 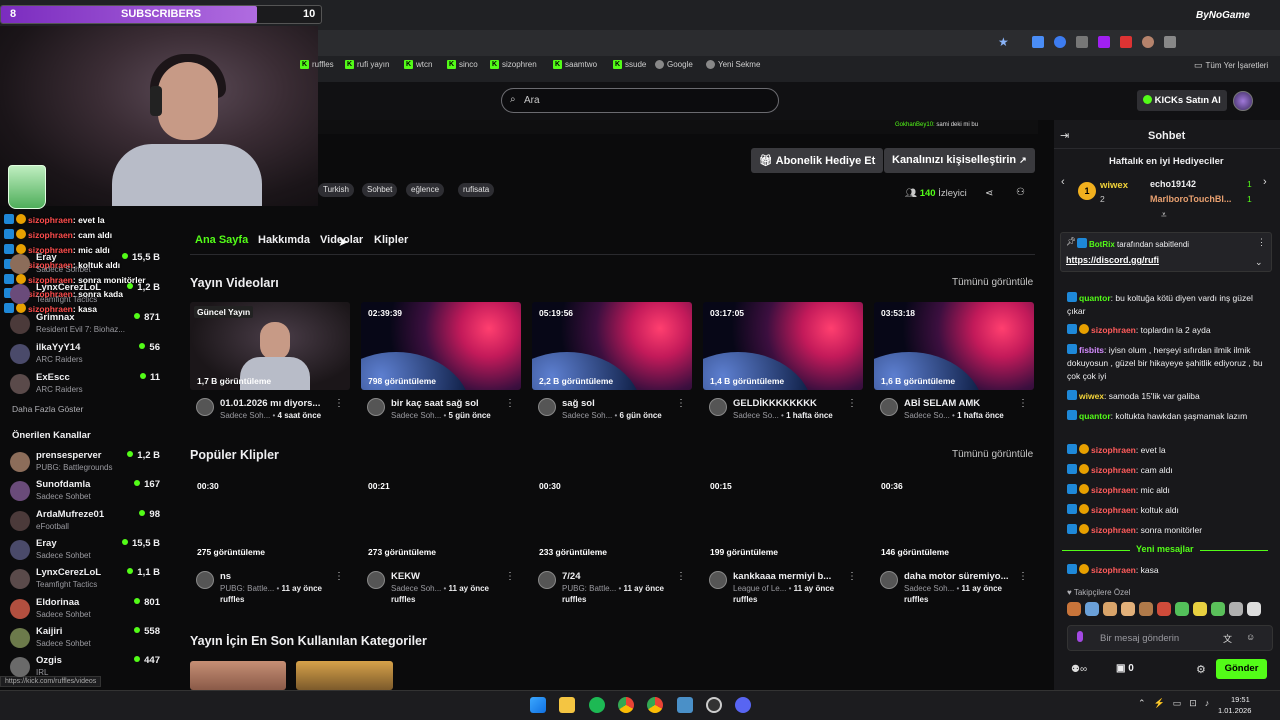 I want to click on recommended-channel: ArdaMufreze01 eFootball 98, so click(x=85, y=523).